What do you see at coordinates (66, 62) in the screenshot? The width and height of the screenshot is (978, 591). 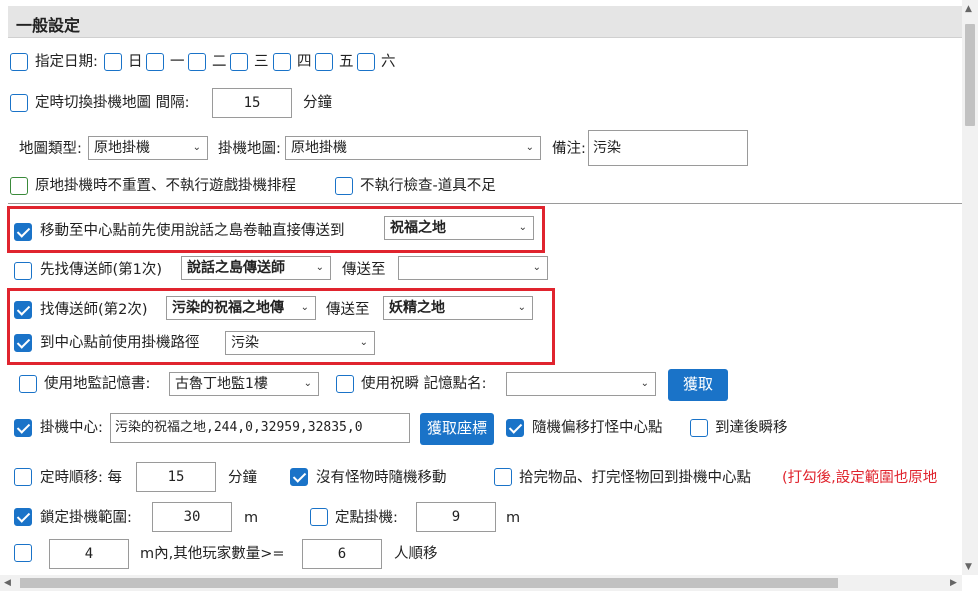 I see `assign-date-label: 指定日期:` at bounding box center [66, 62].